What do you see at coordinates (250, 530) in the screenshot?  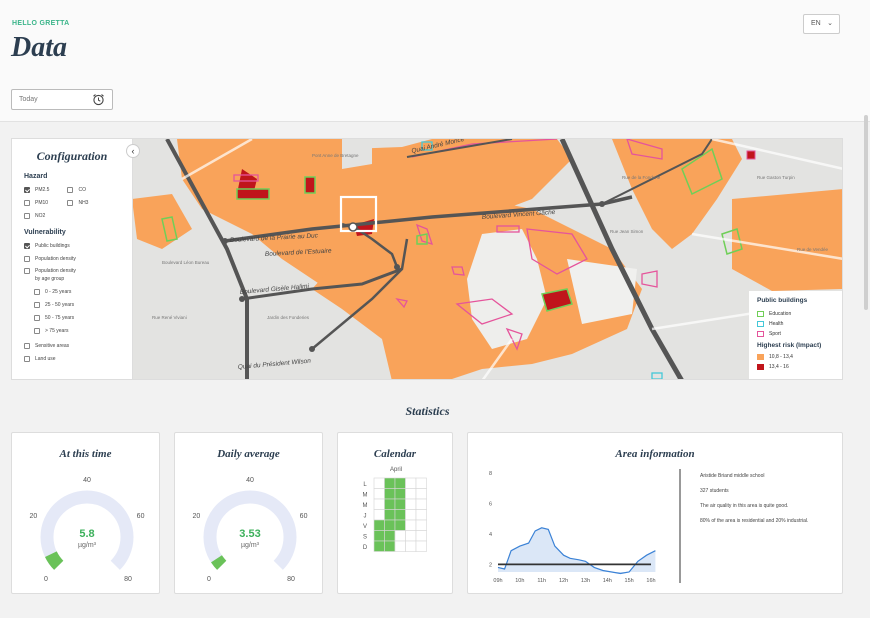 I see `gauge-daily-average: 0 20 40 60 80 3.53 µg/m³` at bounding box center [250, 530].